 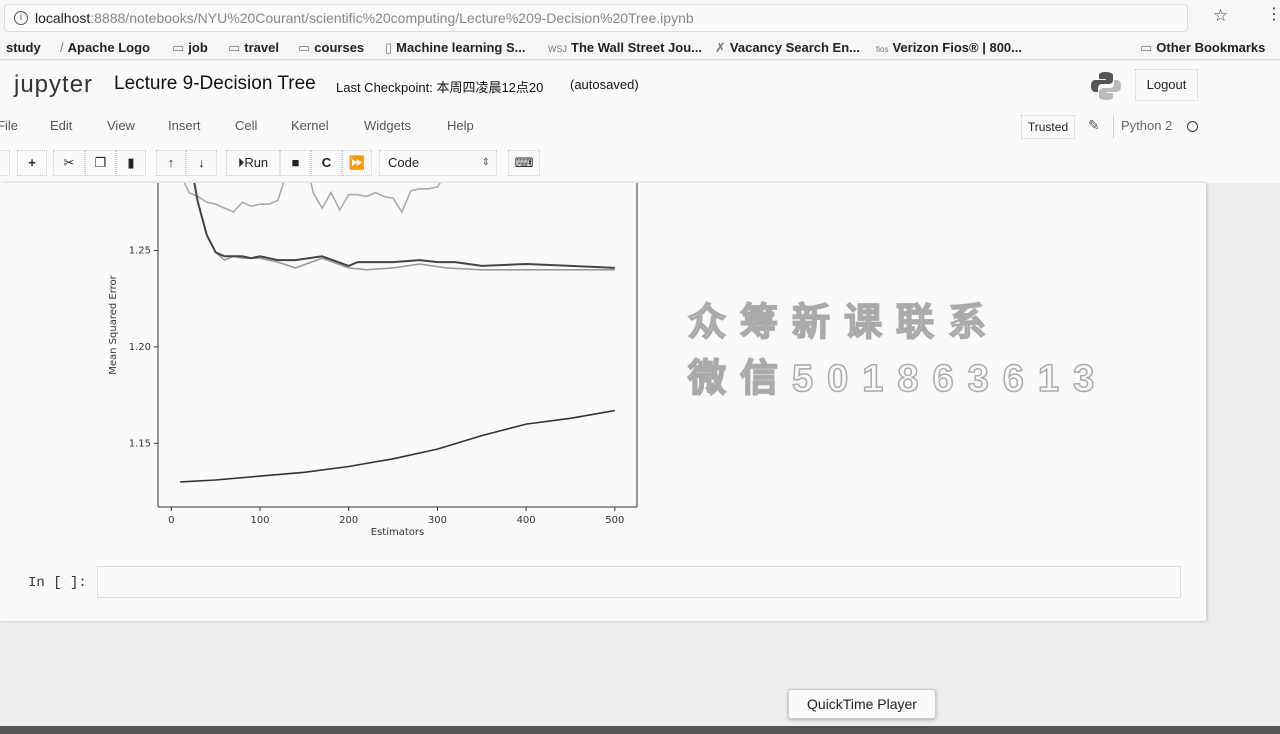 I want to click on restart-run-all-button: ⏩, so click(x=357, y=163).